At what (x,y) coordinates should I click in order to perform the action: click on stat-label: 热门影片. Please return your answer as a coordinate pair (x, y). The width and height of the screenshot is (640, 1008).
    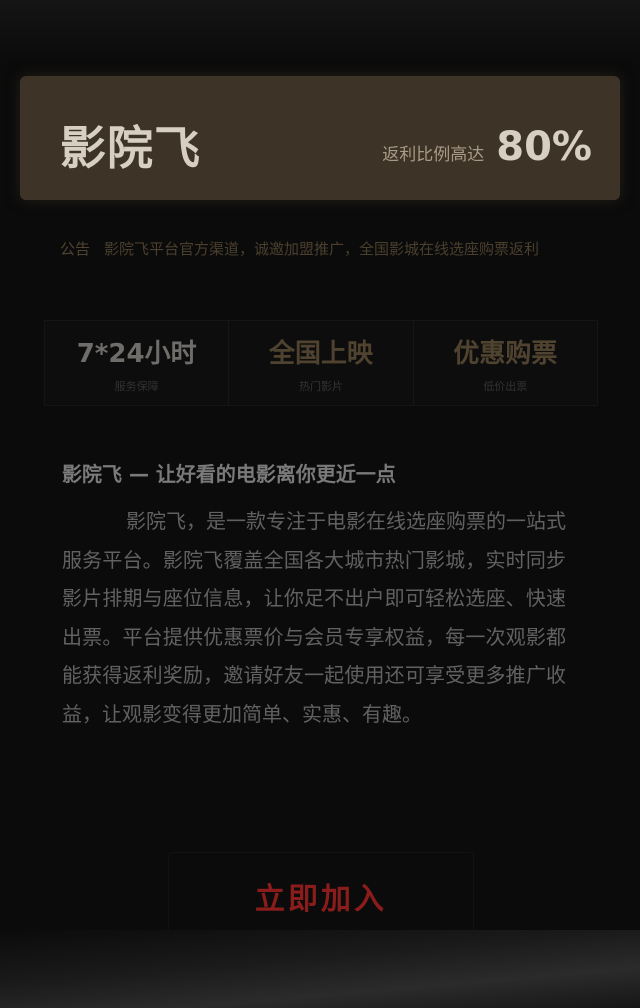
    Looking at the image, I should click on (320, 386).